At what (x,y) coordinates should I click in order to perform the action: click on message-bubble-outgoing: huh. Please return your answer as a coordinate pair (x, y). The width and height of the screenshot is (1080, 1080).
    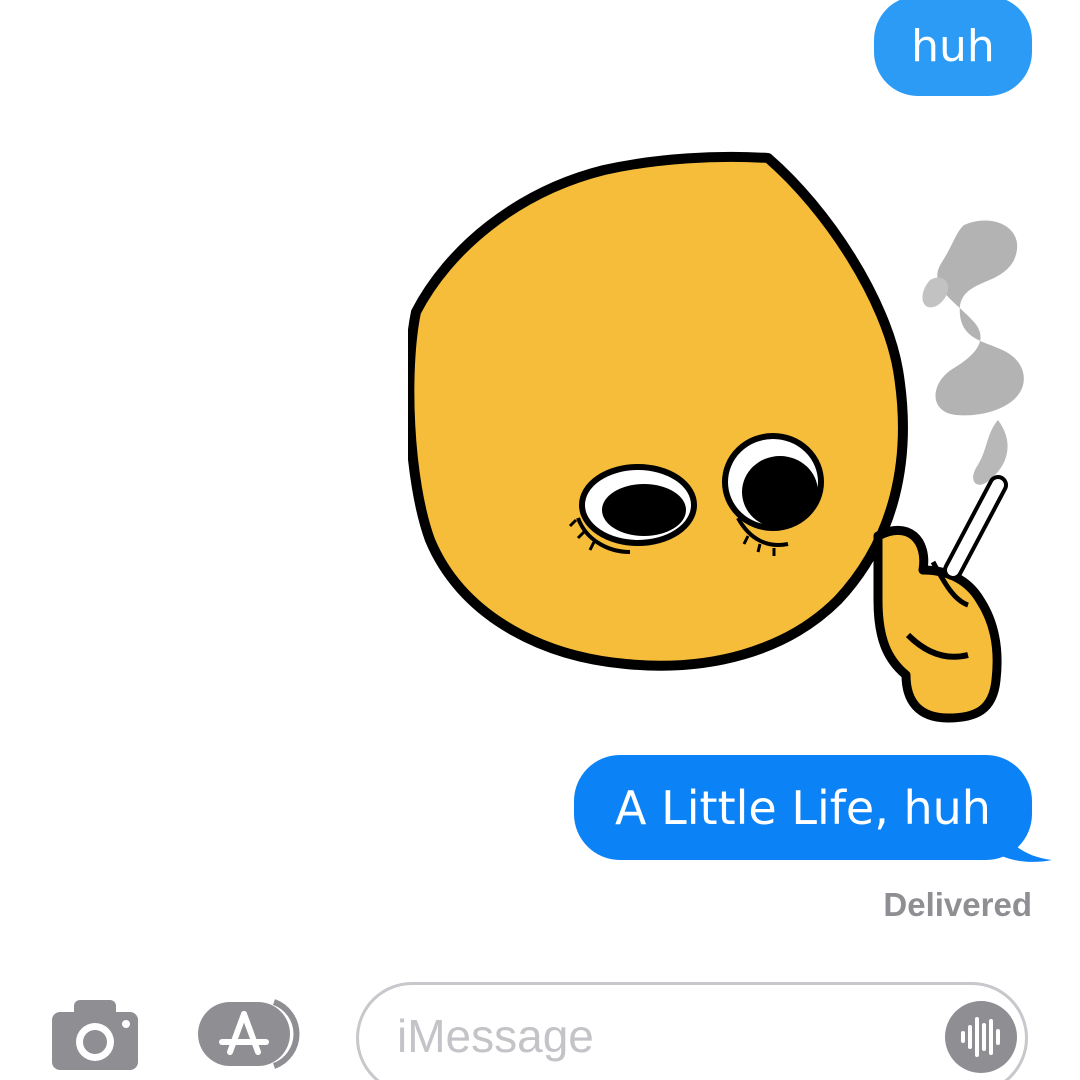
    Looking at the image, I should click on (953, 48).